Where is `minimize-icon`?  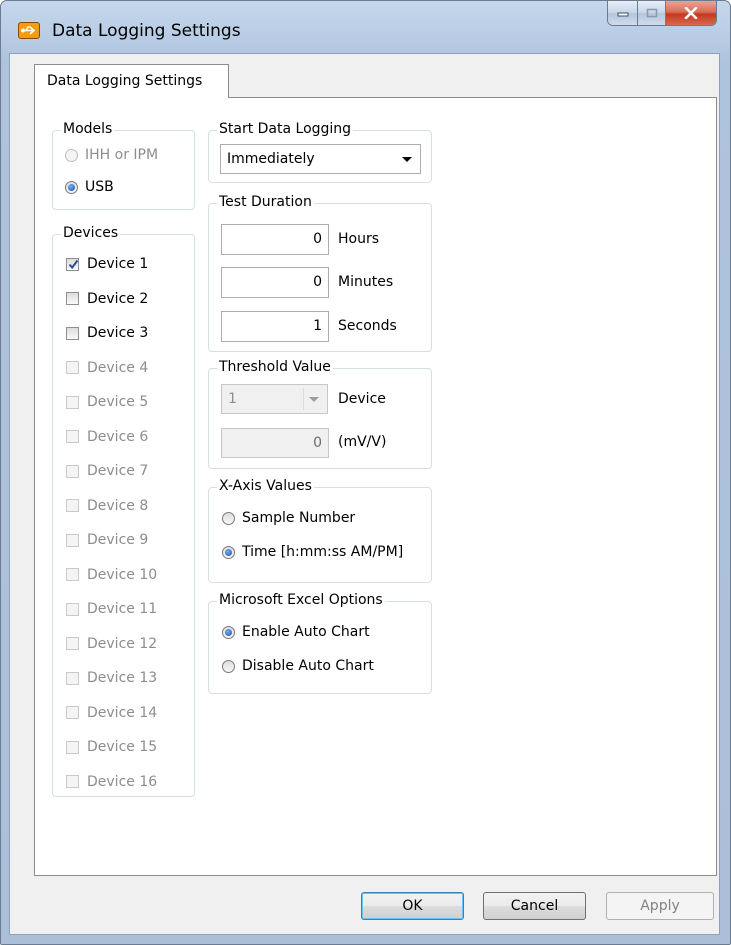
minimize-icon is located at coordinates (622, 14).